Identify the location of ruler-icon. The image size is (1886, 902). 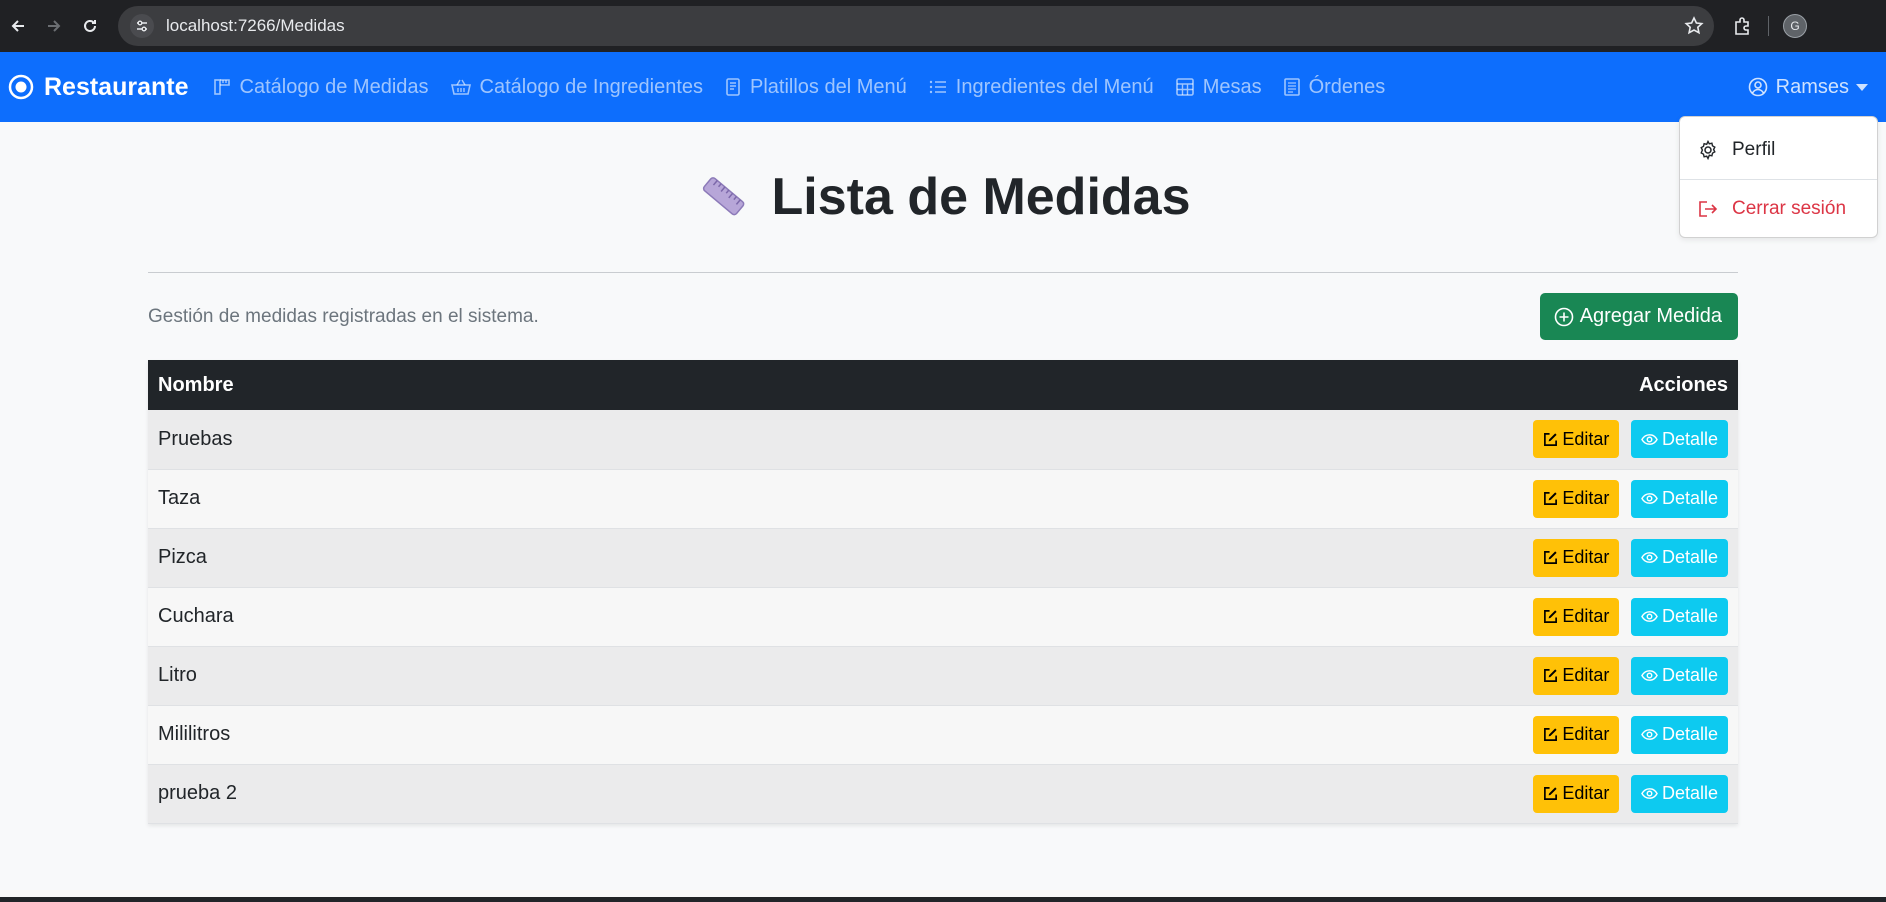
(221, 87).